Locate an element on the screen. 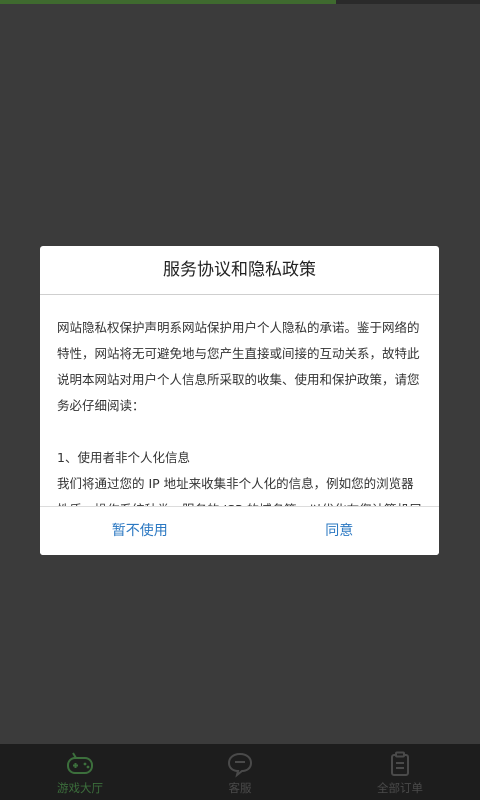  tab-label-all-orders: 全部订单 is located at coordinates (400, 788).